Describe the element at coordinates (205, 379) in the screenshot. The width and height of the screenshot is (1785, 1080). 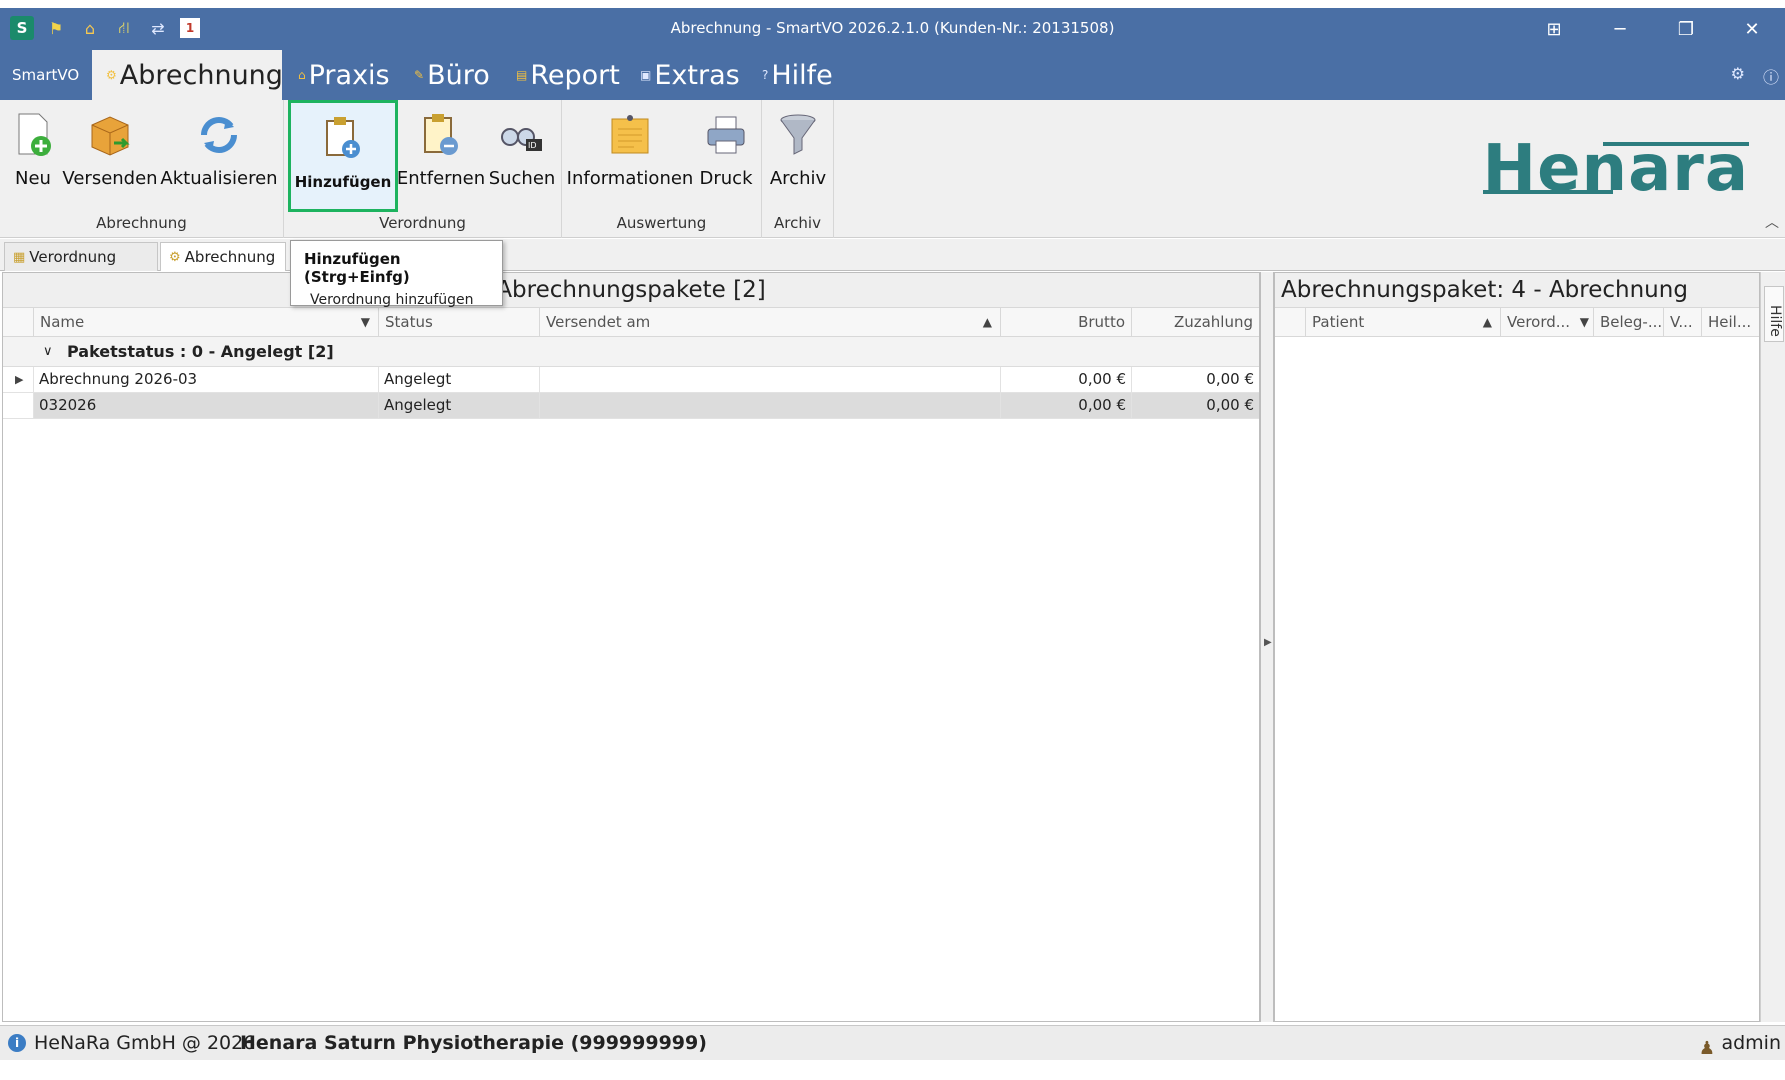
I see `cell-name: Abrechnung 2026-03` at that location.